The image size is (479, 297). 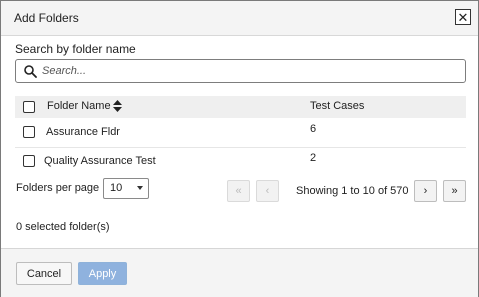 I want to click on next-page-icon: ›, so click(x=425, y=191).